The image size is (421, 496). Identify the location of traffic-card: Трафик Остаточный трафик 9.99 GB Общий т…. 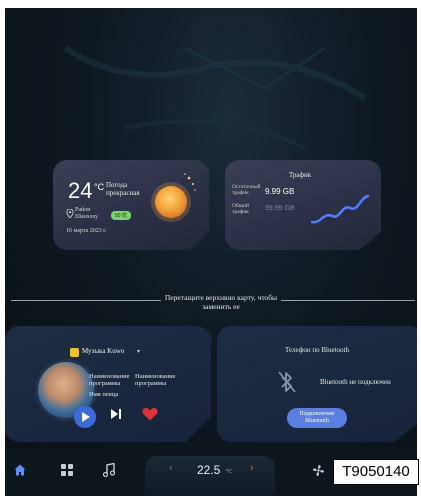
(303, 205).